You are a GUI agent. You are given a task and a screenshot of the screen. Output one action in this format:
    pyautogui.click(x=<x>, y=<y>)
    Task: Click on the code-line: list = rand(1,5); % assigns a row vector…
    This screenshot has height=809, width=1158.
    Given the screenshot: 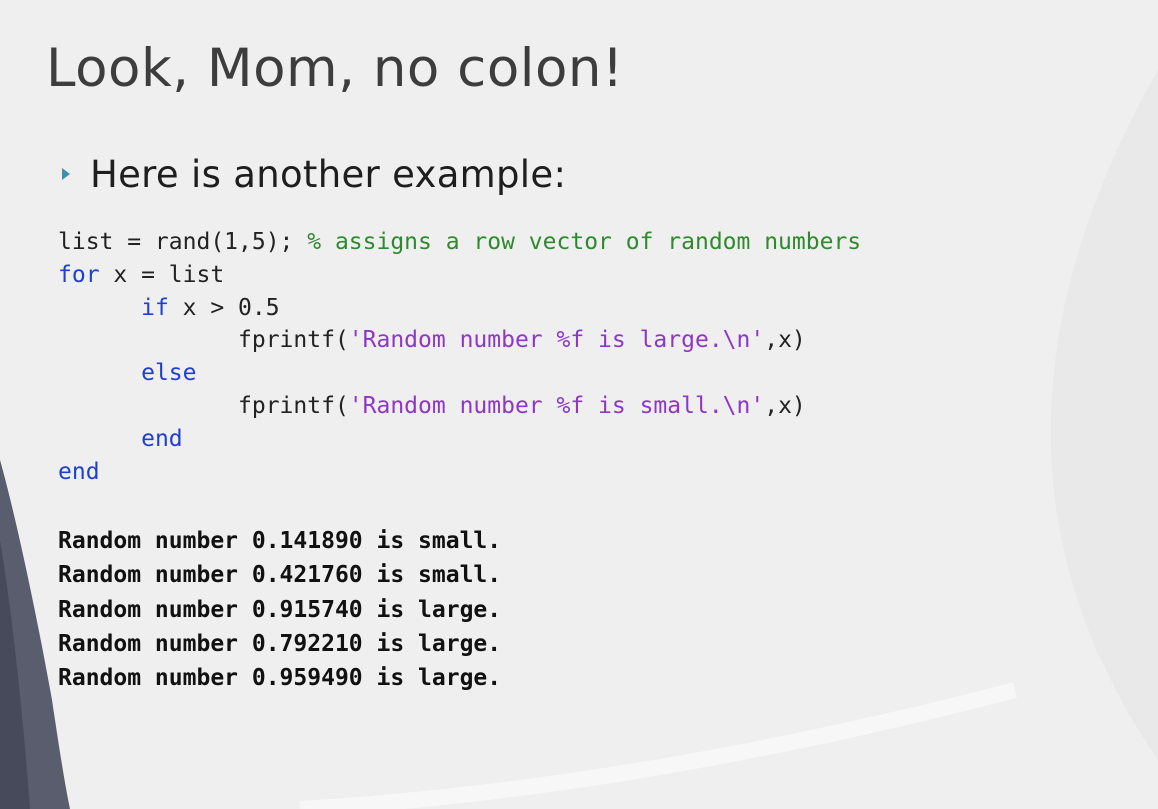 What is the action you would take?
    pyautogui.click(x=459, y=242)
    